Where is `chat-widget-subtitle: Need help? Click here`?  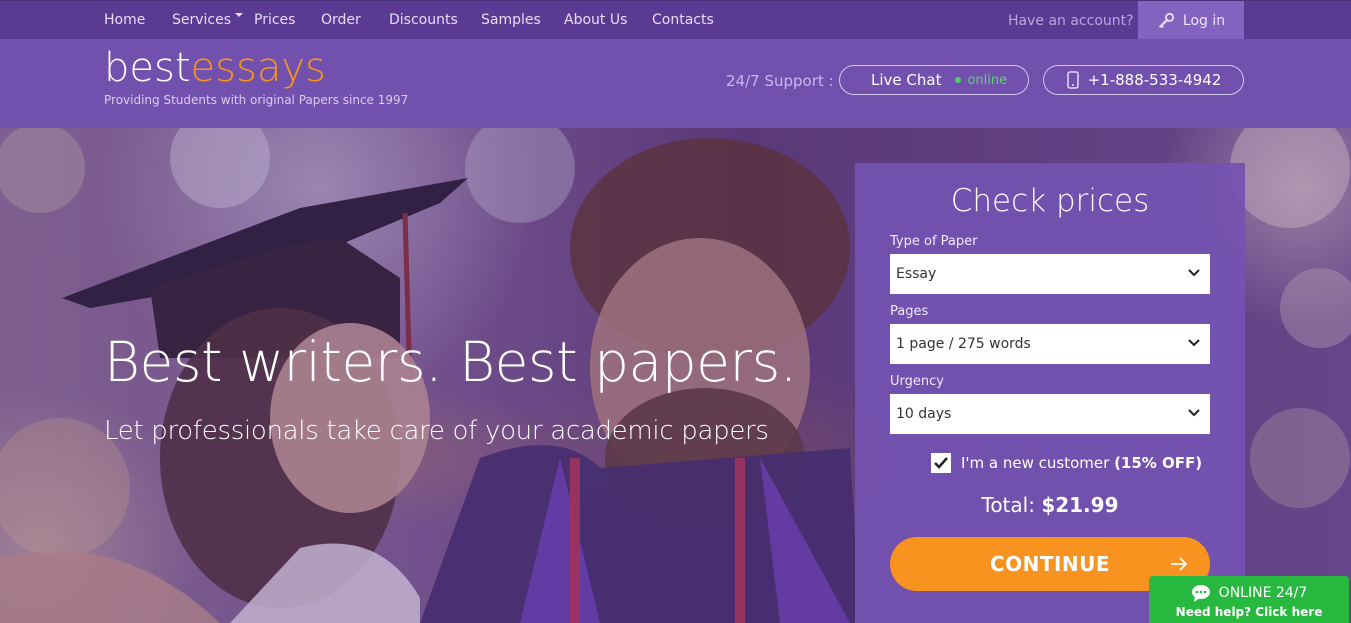 chat-widget-subtitle: Need help? Click here is located at coordinates (1249, 612).